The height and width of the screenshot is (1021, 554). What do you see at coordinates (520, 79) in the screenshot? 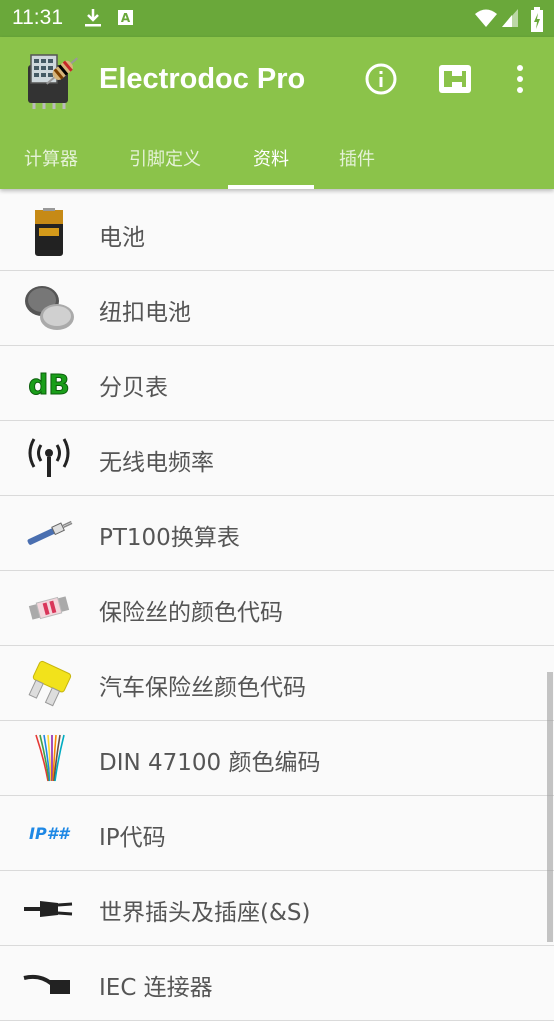
I see `overflow-menu-icon` at bounding box center [520, 79].